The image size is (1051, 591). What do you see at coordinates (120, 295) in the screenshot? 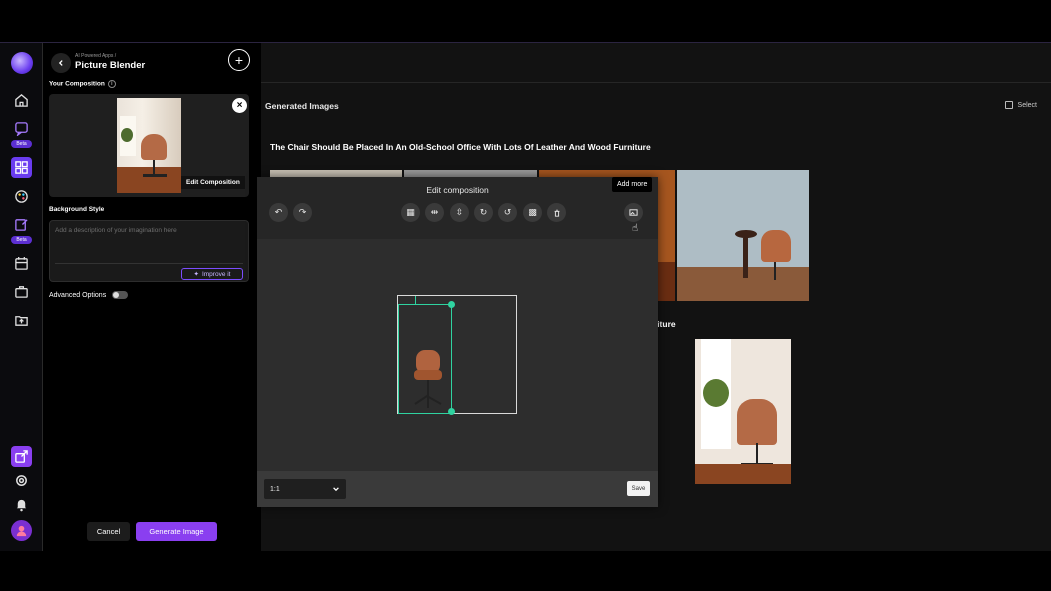
I see `advanced-options-toggle` at bounding box center [120, 295].